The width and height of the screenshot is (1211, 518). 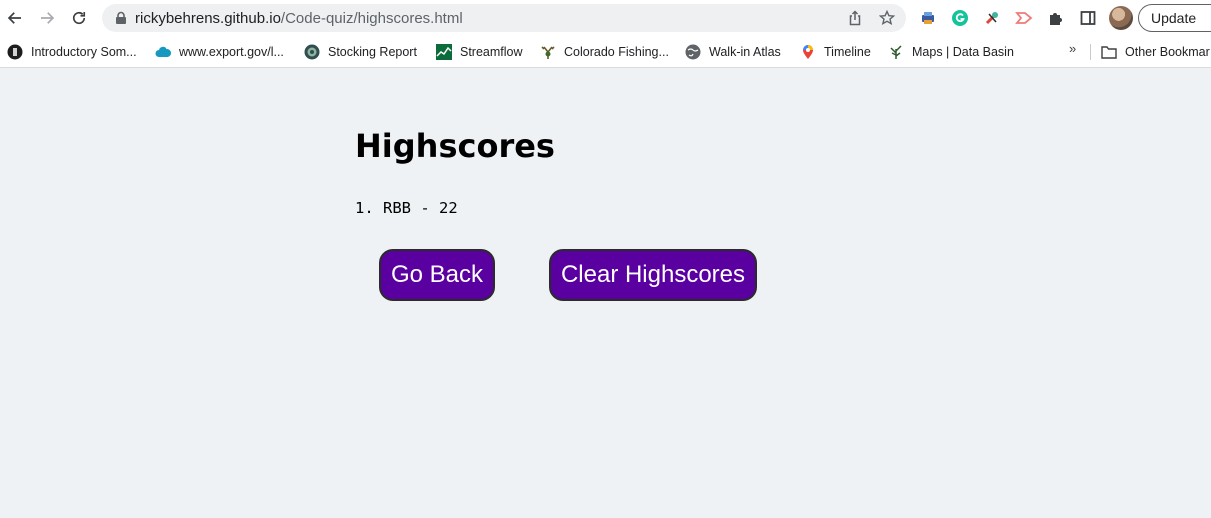 I want to click on bookmark-item: Streamflow, so click(x=479, y=52).